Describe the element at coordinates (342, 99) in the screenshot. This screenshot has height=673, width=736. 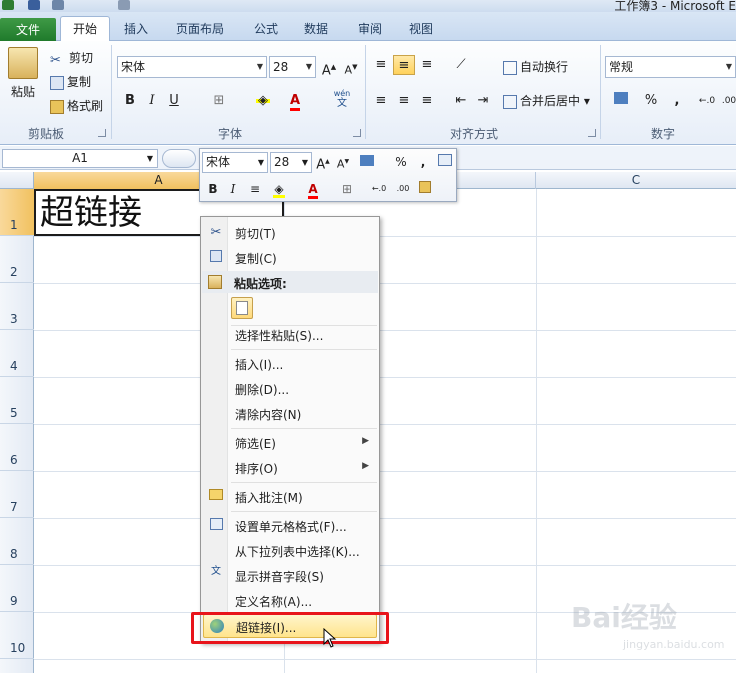
I see `phonetic-button: wén 文` at that location.